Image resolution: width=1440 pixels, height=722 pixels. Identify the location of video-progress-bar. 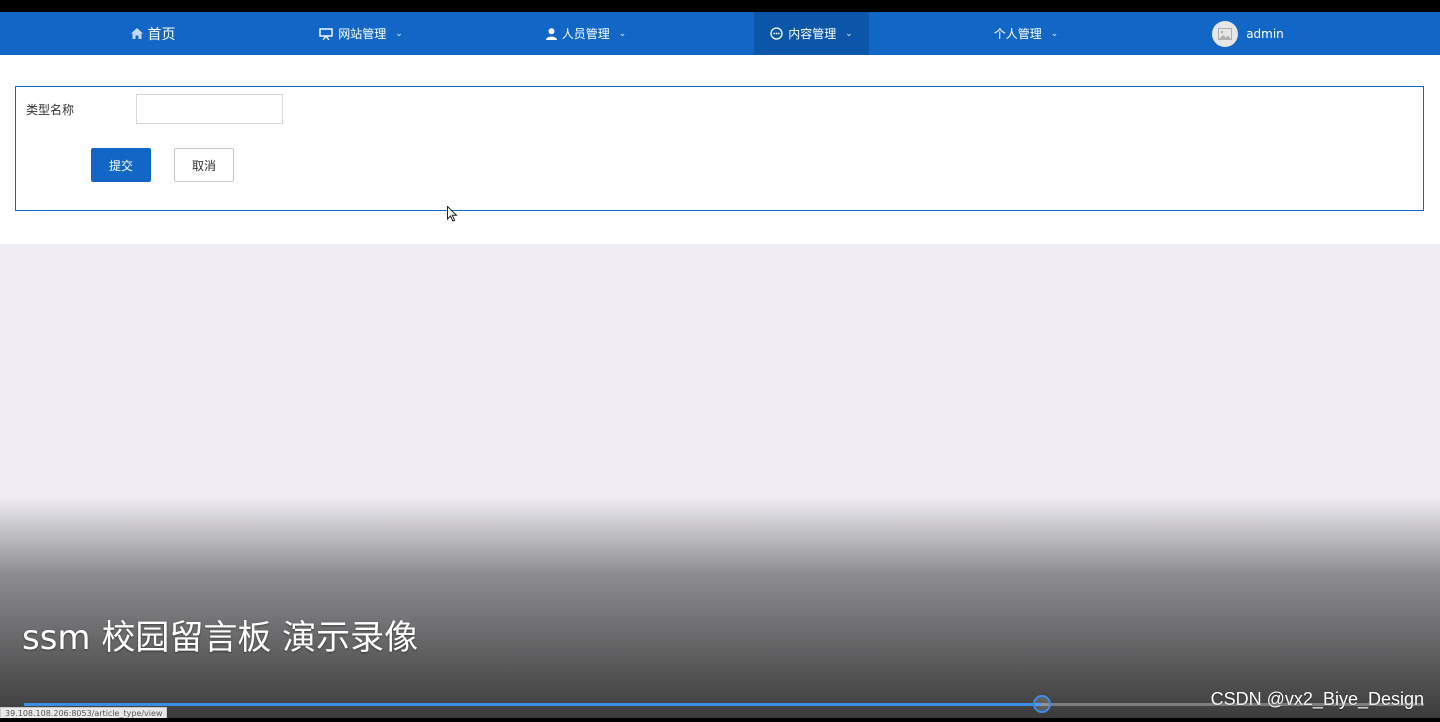
(724, 704).